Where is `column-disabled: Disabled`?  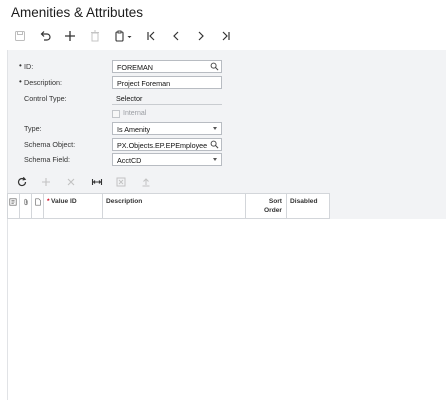 column-disabled: Disabled is located at coordinates (308, 206).